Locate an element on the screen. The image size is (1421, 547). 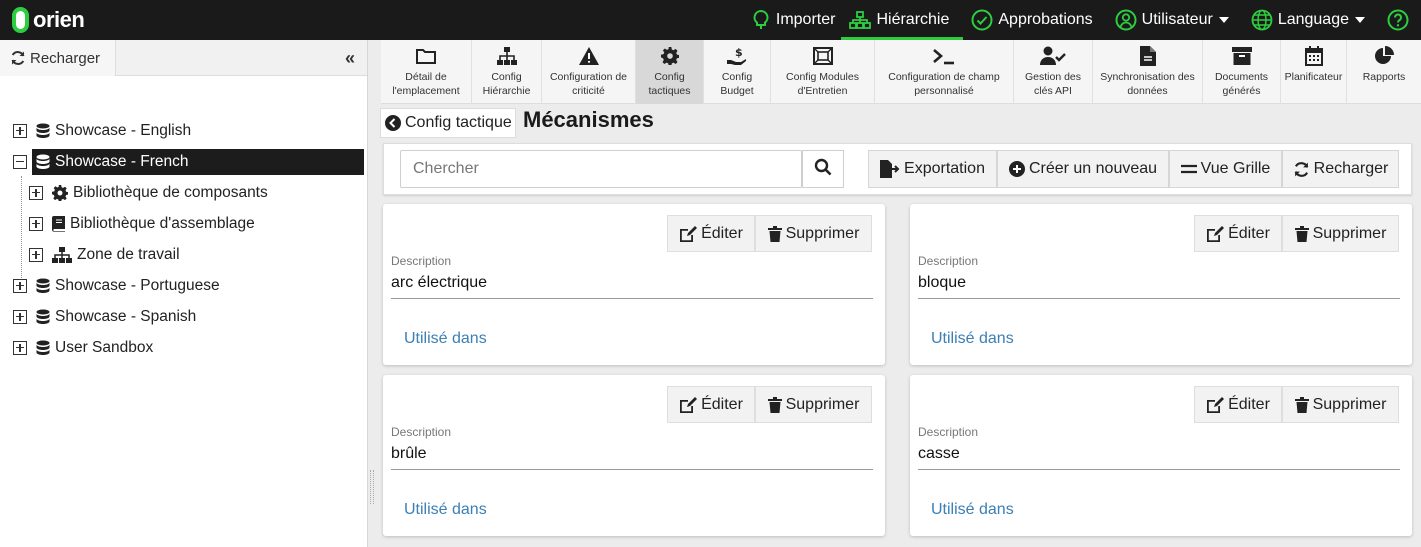
nav-utilisateur: Utilisateur is located at coordinates (1175, 20).